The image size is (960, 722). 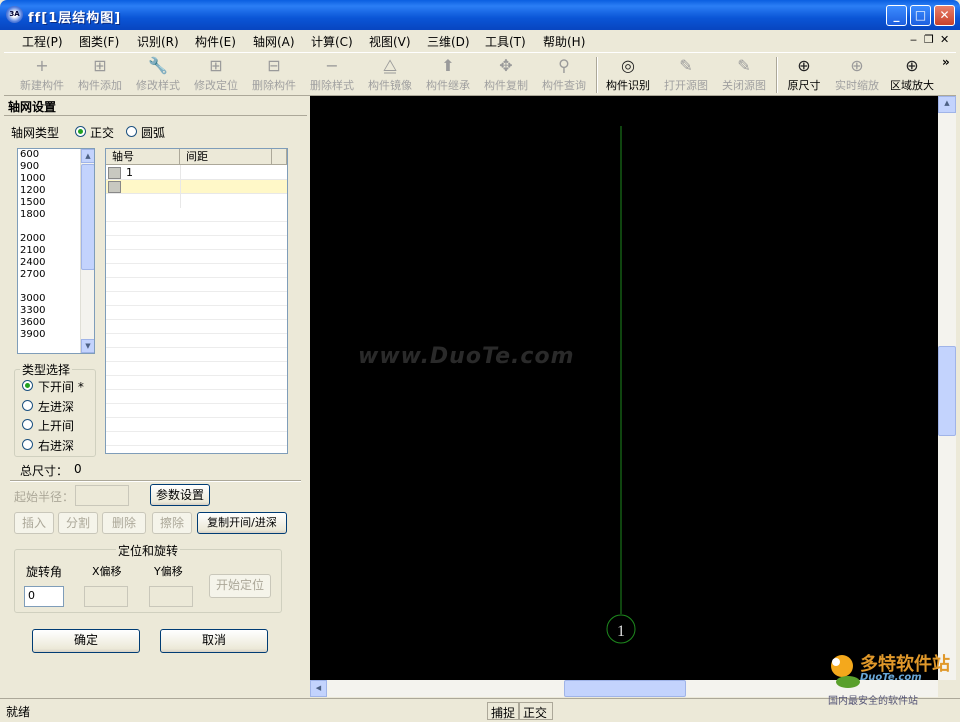 I want to click on type-right-depth-label: 右进深, so click(x=56, y=445).